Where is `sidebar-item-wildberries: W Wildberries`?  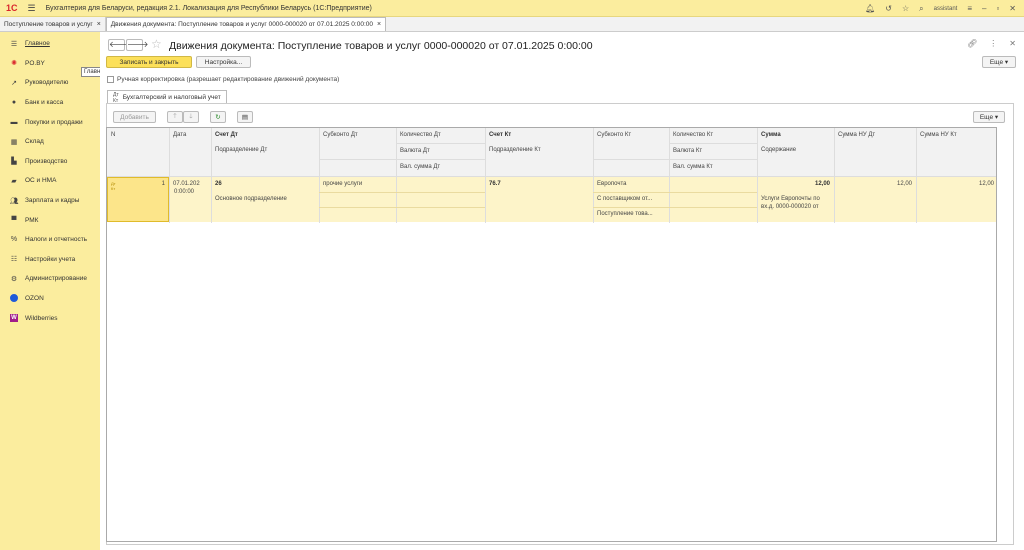 sidebar-item-wildberries: W Wildberries is located at coordinates (50, 318).